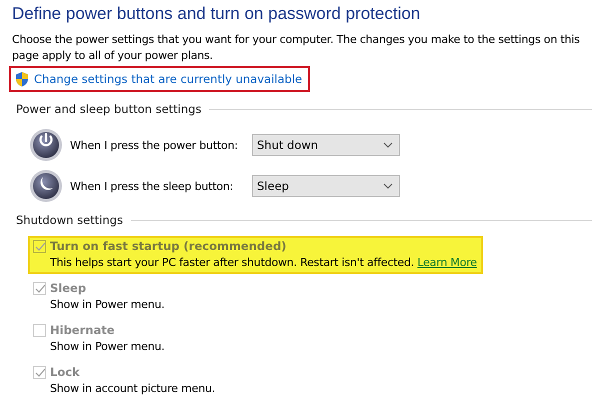 The height and width of the screenshot is (404, 602). I want to click on option-label: Turn on fast startup (recommended), so click(168, 246).